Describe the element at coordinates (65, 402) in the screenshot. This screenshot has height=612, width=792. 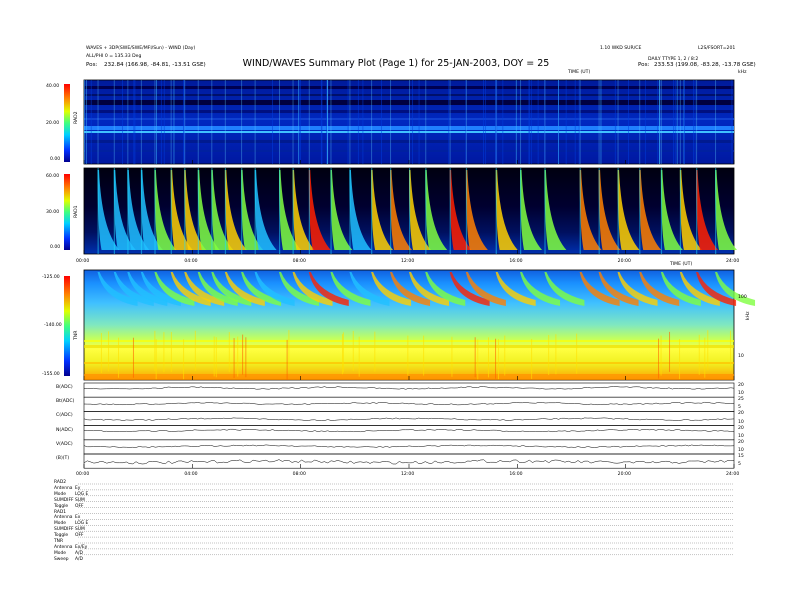
I see `trace-label: Bt(ADC)` at that location.